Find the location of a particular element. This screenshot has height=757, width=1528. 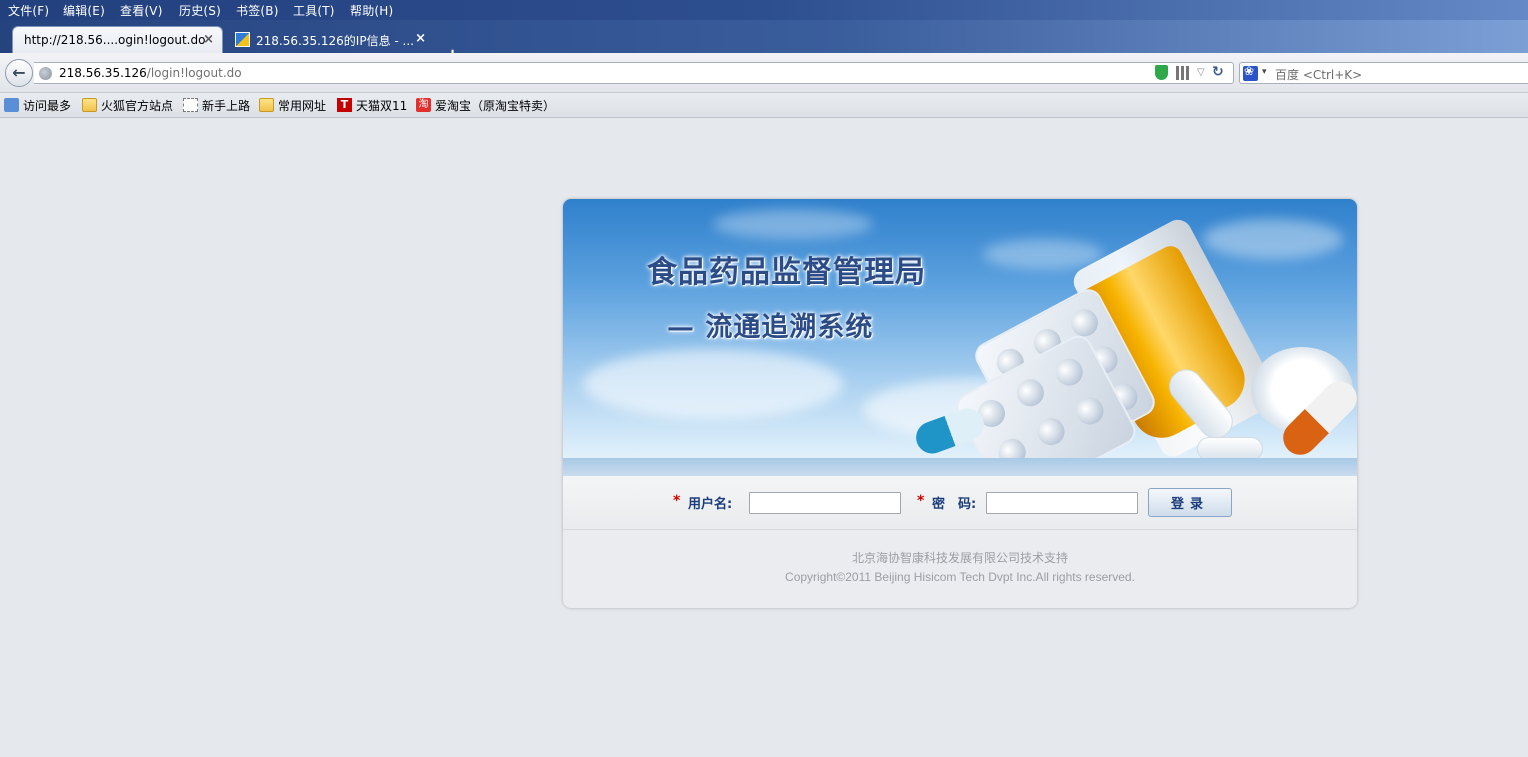

address-bar: 218.56.35.126/login!logout.do ▽ ↻ is located at coordinates (634, 73).